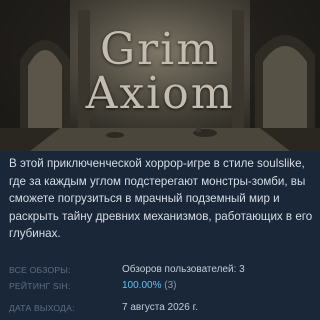 This screenshot has height=320, width=320. I want to click on rating-label: РЕЙТИНГ SIH:, so click(40, 286).